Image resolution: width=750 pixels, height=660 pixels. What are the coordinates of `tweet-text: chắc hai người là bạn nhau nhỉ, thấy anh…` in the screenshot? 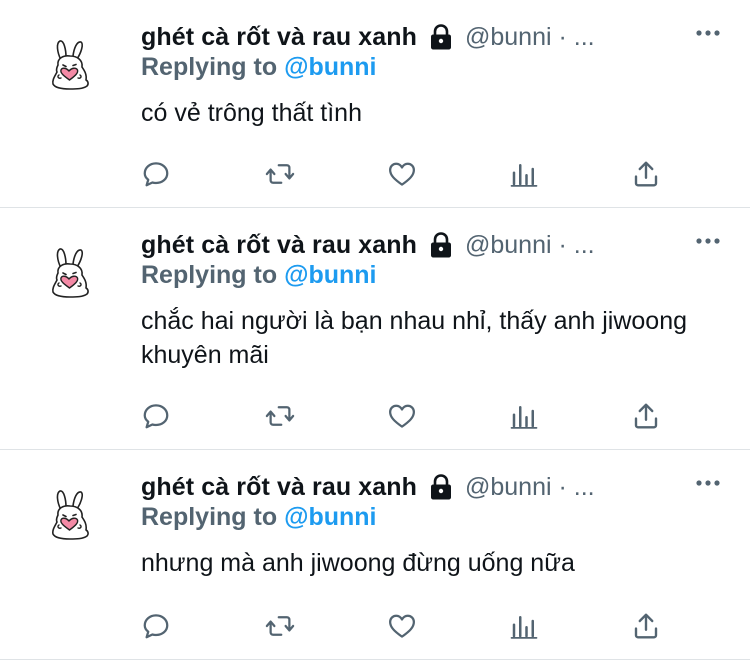 It's located at (414, 338).